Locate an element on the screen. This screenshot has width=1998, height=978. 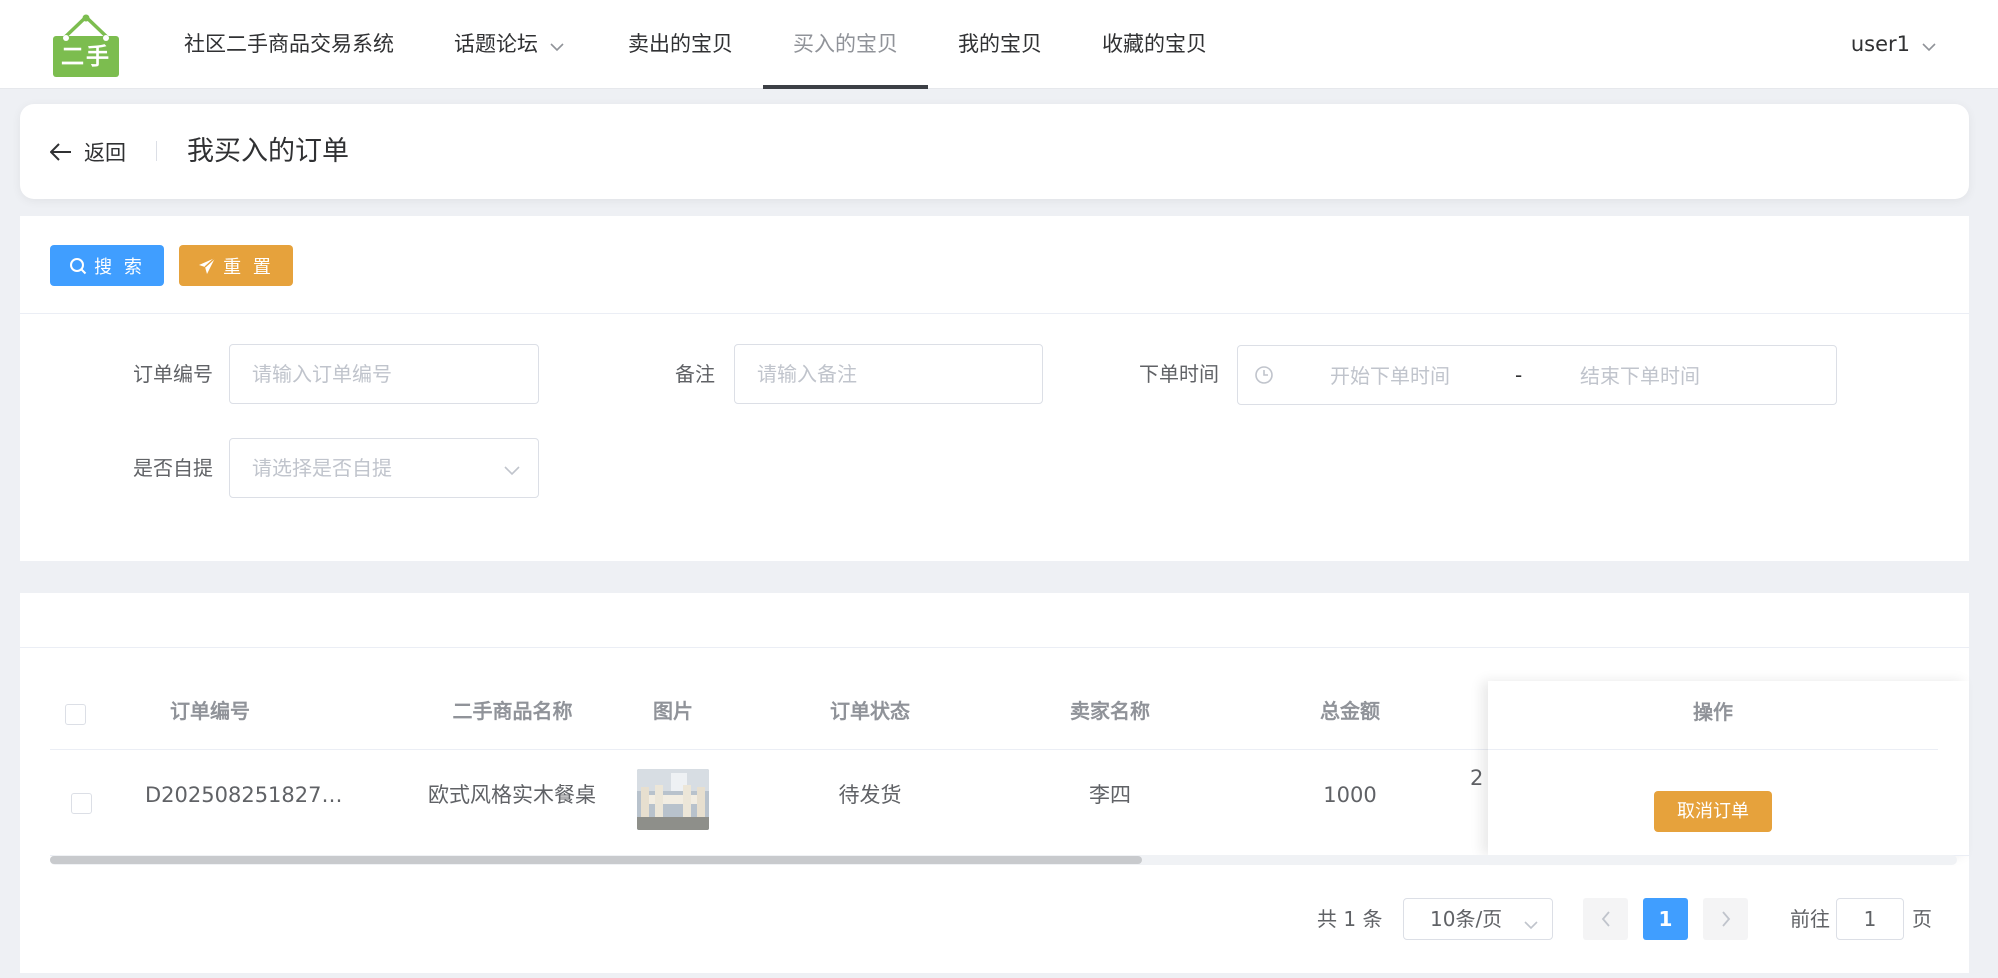
search-button: 搜 索 is located at coordinates (107, 265).